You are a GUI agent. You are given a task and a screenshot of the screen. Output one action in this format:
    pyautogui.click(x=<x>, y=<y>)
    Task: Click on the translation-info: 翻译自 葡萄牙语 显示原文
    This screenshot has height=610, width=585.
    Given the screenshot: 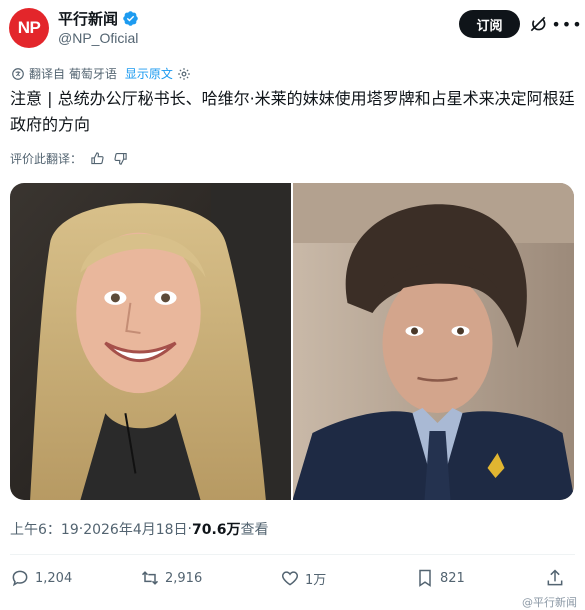 What is the action you would take?
    pyautogui.click(x=101, y=73)
    